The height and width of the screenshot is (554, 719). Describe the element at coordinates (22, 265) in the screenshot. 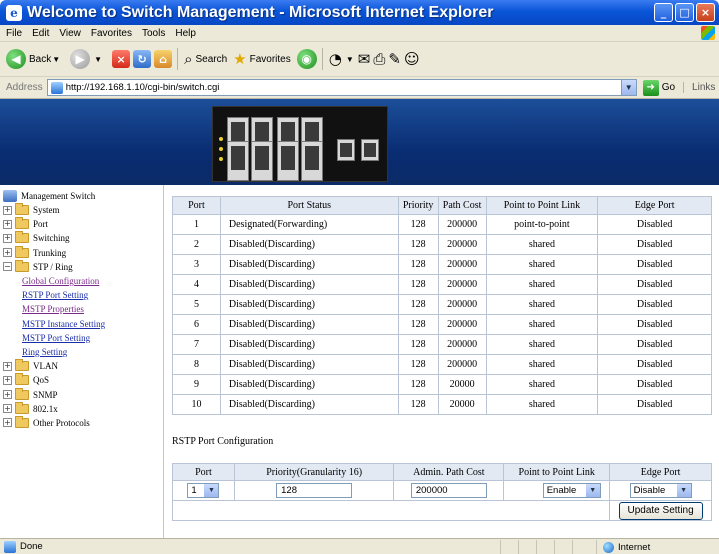

I see `open-folder-icon` at that location.